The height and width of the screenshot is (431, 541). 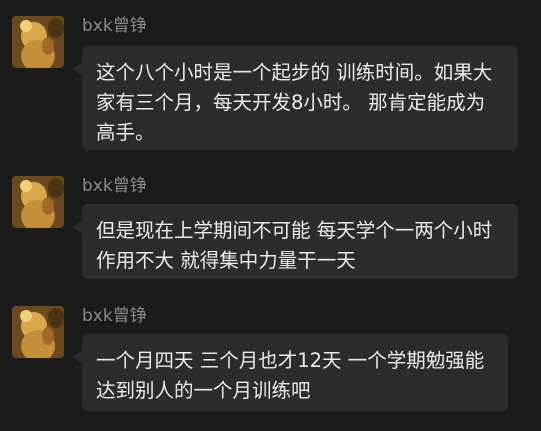 I want to click on message-line: 一个月四天 三个月也才12天 一个学期勉强能, so click(x=290, y=360).